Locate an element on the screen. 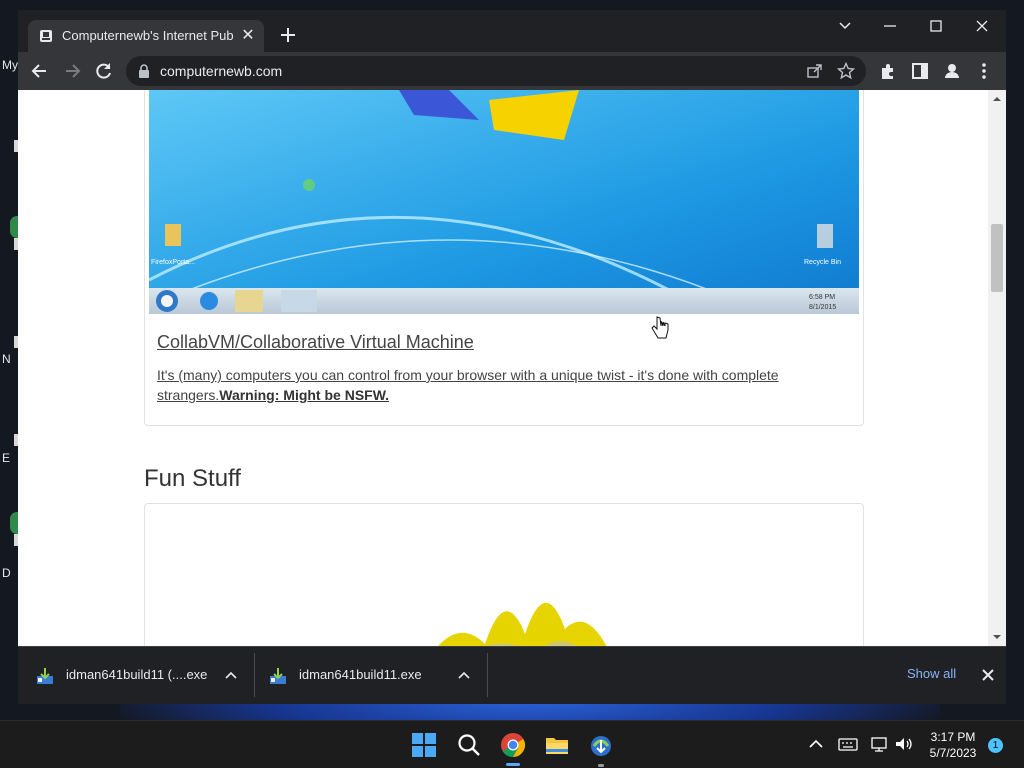 The height and width of the screenshot is (768, 1024). taskbar: 3:17 PM 5/7/2023 1 is located at coordinates (512, 744).